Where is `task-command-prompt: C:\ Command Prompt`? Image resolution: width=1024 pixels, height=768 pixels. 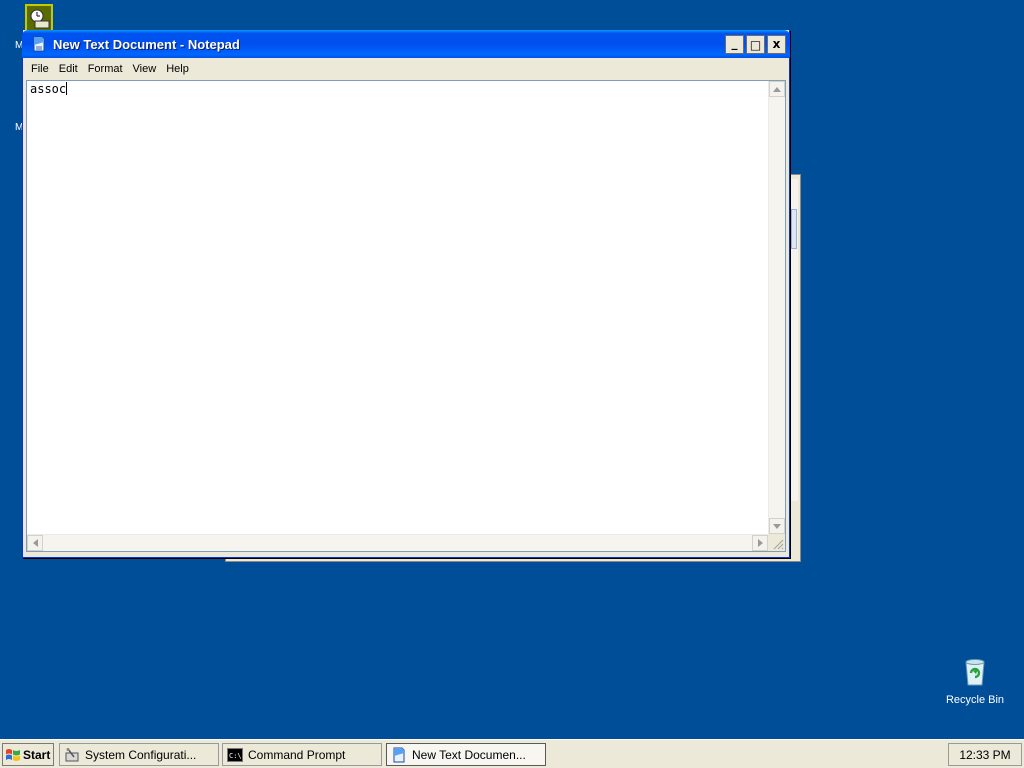 task-command-prompt: C:\ Command Prompt is located at coordinates (302, 754).